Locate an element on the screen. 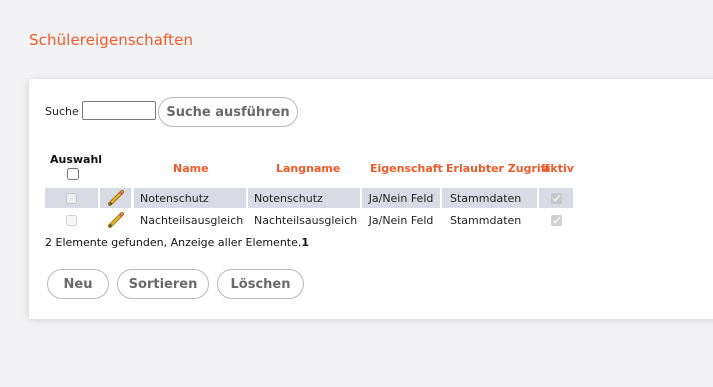 Image resolution: width=713 pixels, height=387 pixels. sort-button: Sortieren is located at coordinates (163, 284).